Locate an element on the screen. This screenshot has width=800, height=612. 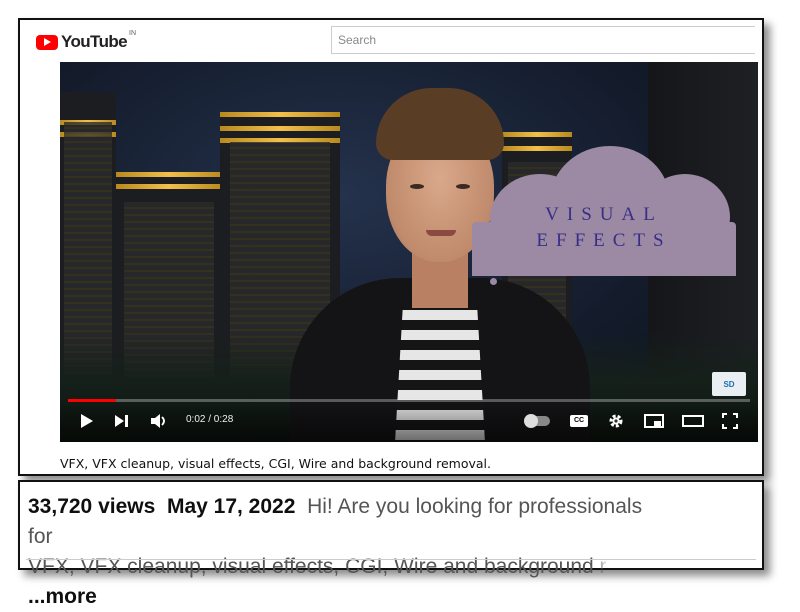
autoplay-toggle is located at coordinates (537, 421).